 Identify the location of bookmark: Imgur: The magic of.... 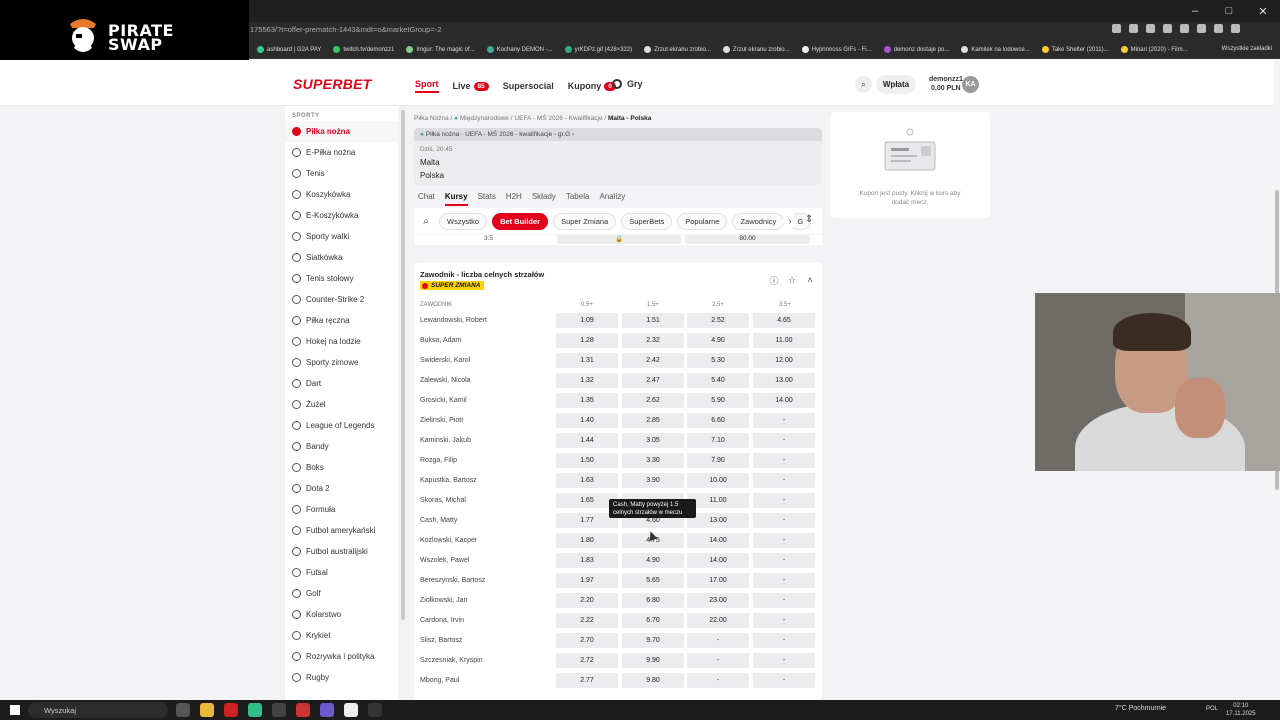
(440, 49).